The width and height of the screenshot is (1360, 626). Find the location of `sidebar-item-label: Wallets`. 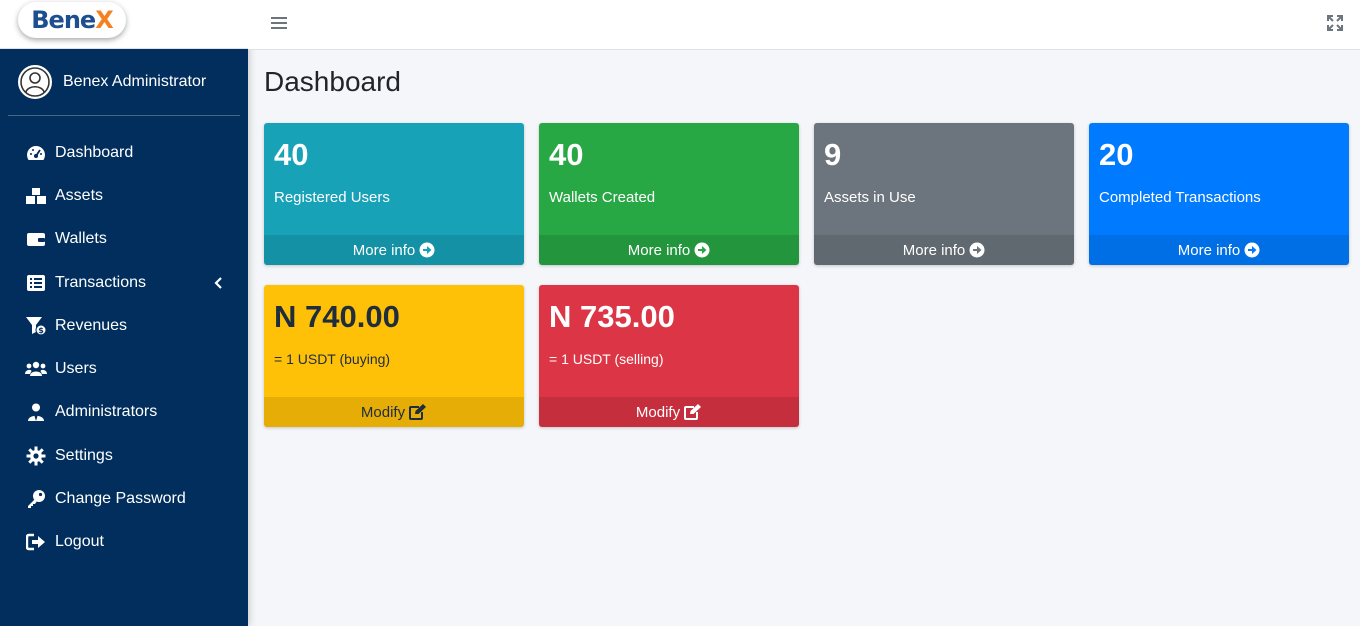

sidebar-item-label: Wallets is located at coordinates (81, 239).